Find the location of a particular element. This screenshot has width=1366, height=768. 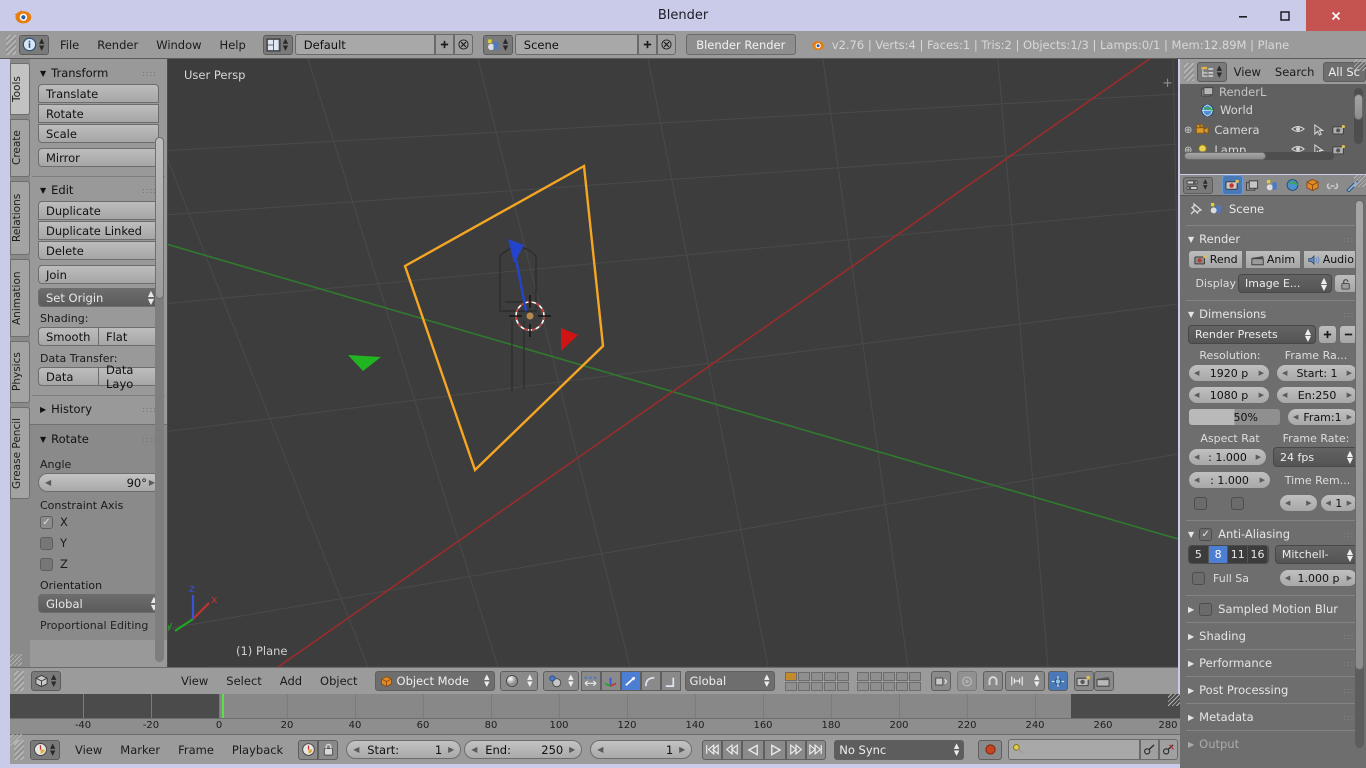

button-duplicate-linked: Duplicate Linked is located at coordinates (98, 230).